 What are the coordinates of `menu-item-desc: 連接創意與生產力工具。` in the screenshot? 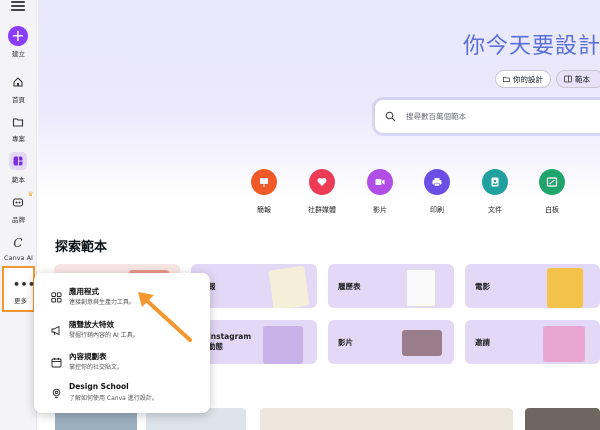 It's located at (102, 302).